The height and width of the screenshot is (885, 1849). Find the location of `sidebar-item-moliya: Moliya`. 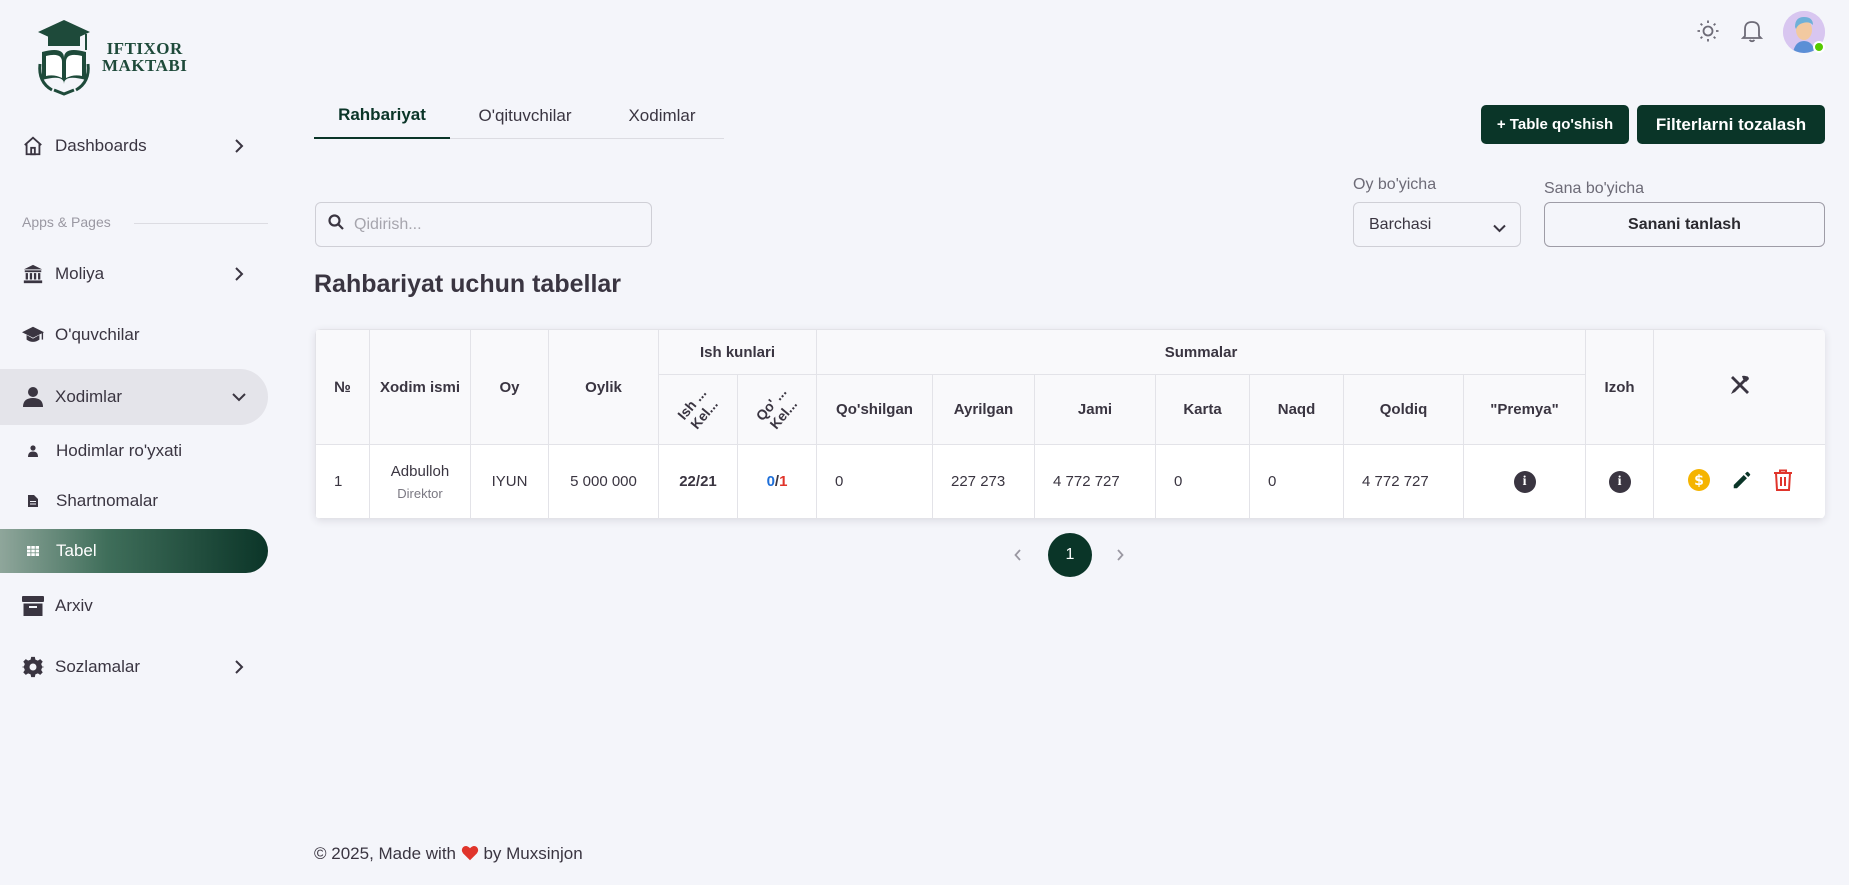

sidebar-item-moliya: Moliya is located at coordinates (134, 274).